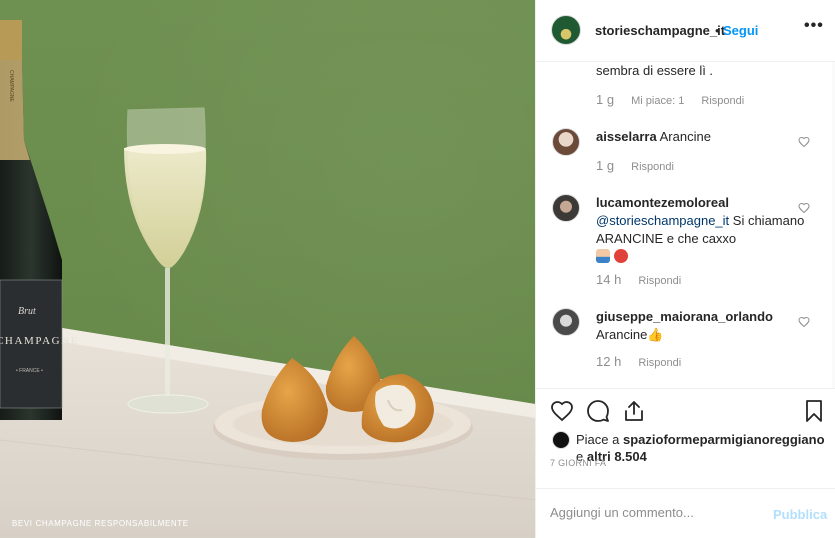 The height and width of the screenshot is (538, 835). I want to click on post-timestamp: 7 GIORNI FA, so click(578, 463).